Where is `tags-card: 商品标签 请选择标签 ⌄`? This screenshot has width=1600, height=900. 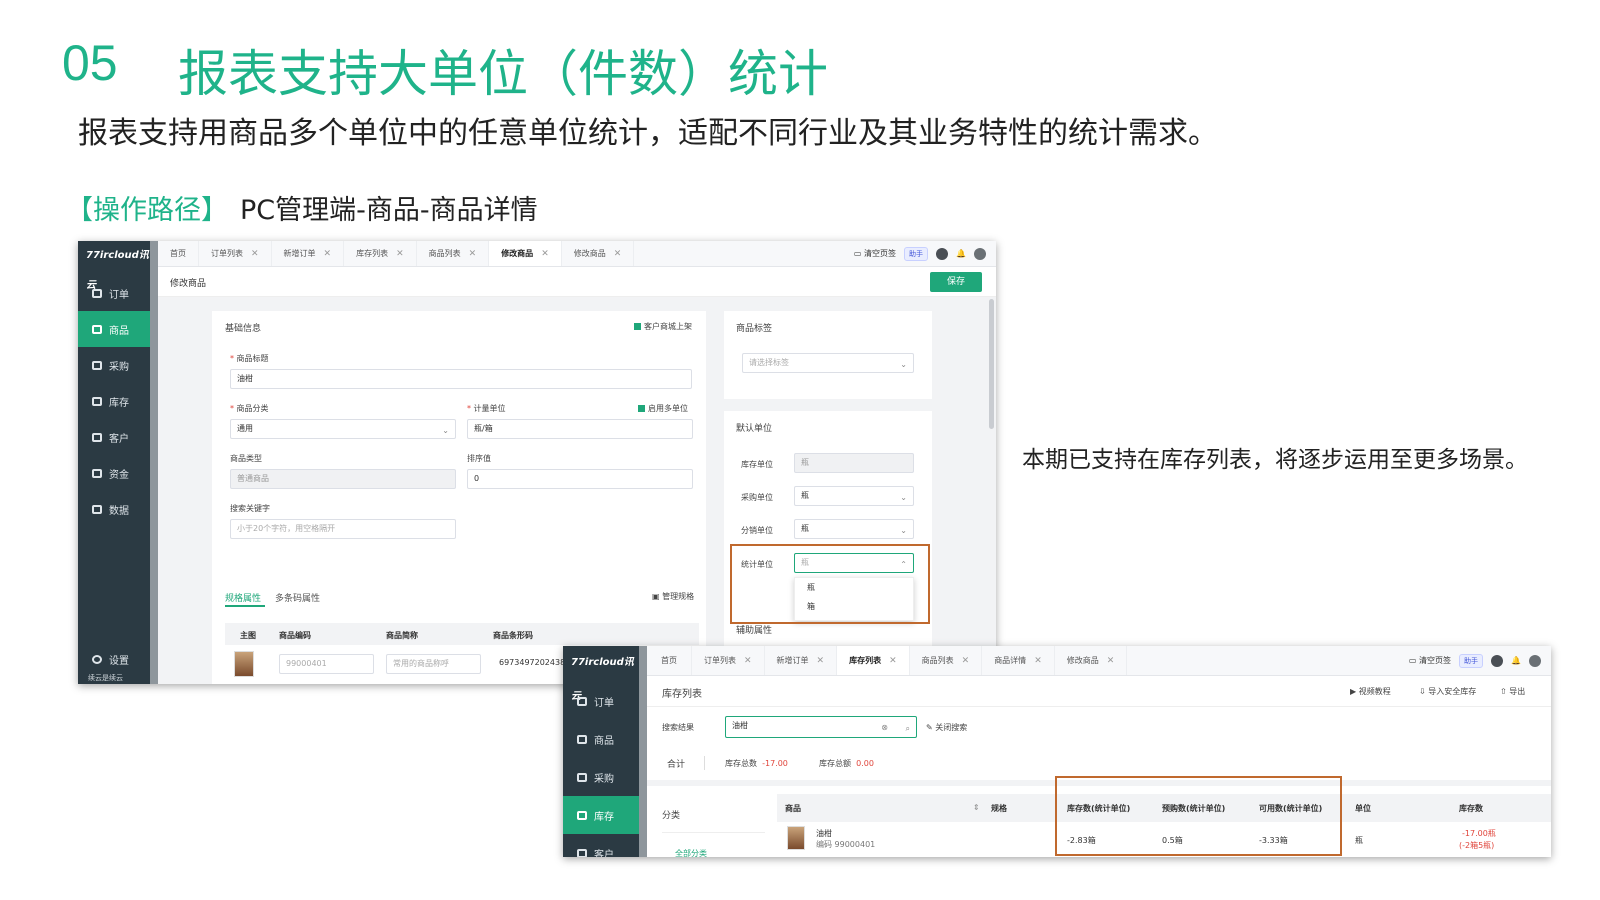 tags-card: 商品标签 请选择标签 ⌄ is located at coordinates (828, 355).